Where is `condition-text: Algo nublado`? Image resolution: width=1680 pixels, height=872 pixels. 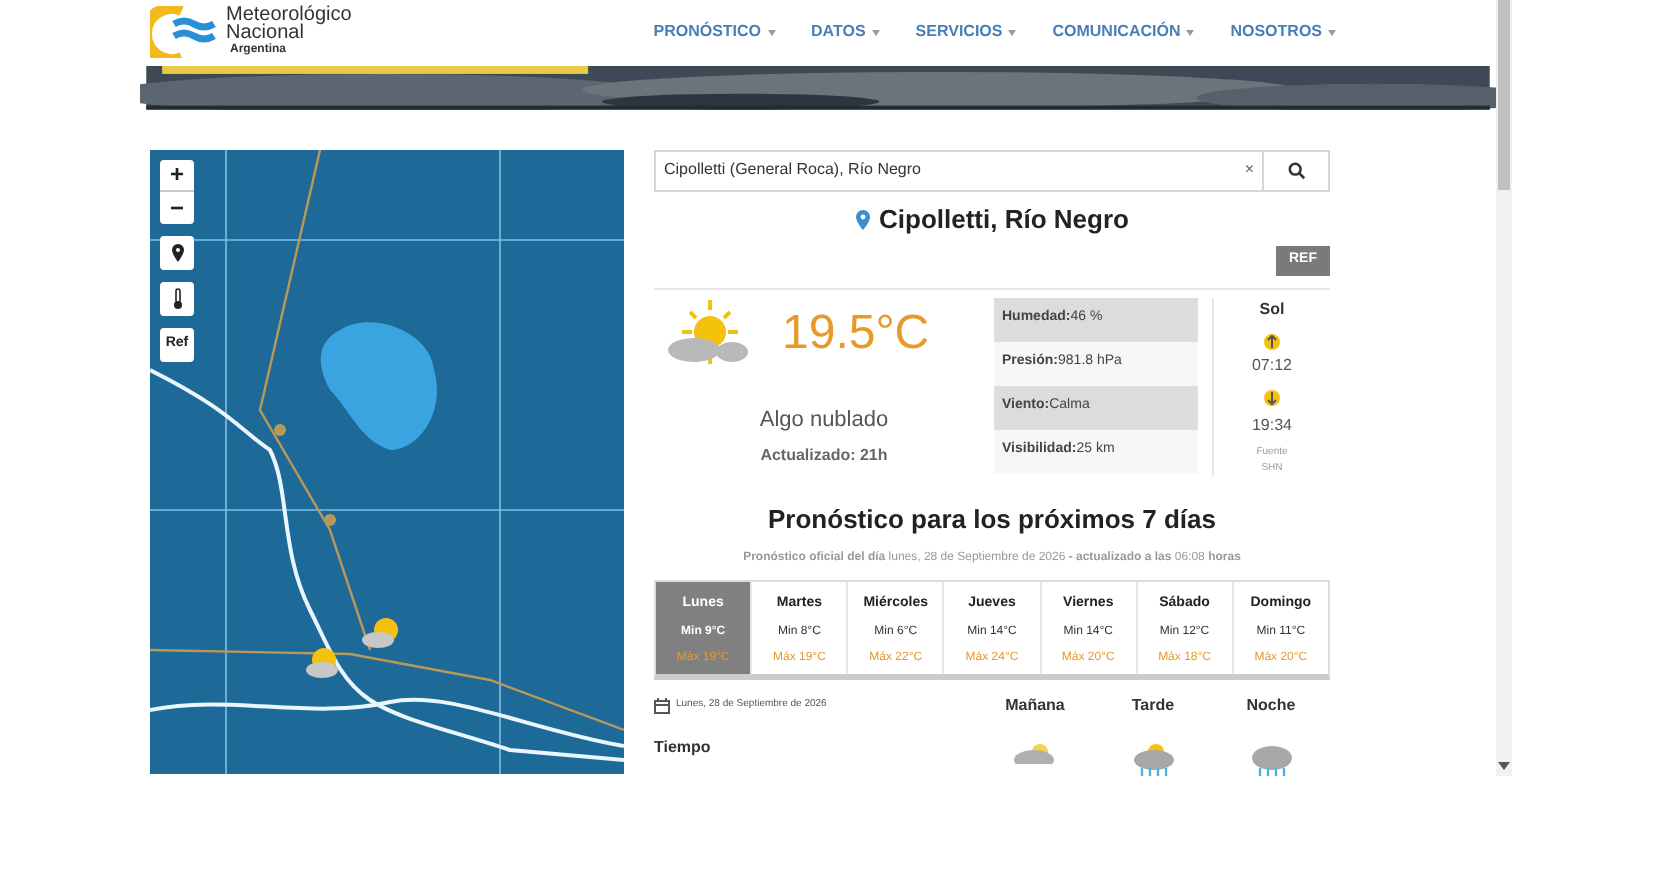
condition-text: Algo nublado is located at coordinates (824, 420).